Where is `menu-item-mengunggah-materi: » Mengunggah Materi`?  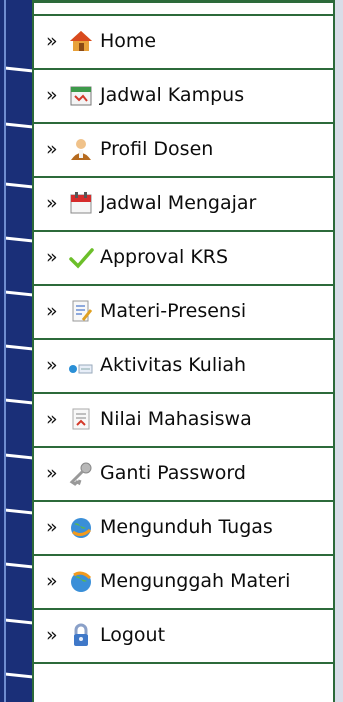
menu-item-mengunggah-materi: » Mengunggah Materi is located at coordinates (183, 579).